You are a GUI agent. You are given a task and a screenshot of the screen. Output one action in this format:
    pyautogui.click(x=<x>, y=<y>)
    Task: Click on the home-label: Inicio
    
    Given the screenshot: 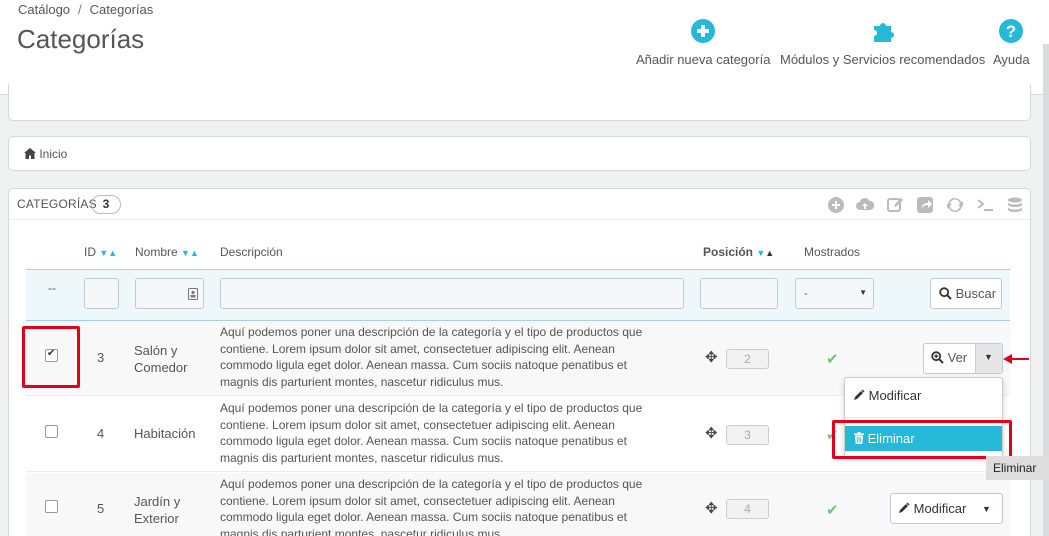 What is the action you would take?
    pyautogui.click(x=53, y=154)
    